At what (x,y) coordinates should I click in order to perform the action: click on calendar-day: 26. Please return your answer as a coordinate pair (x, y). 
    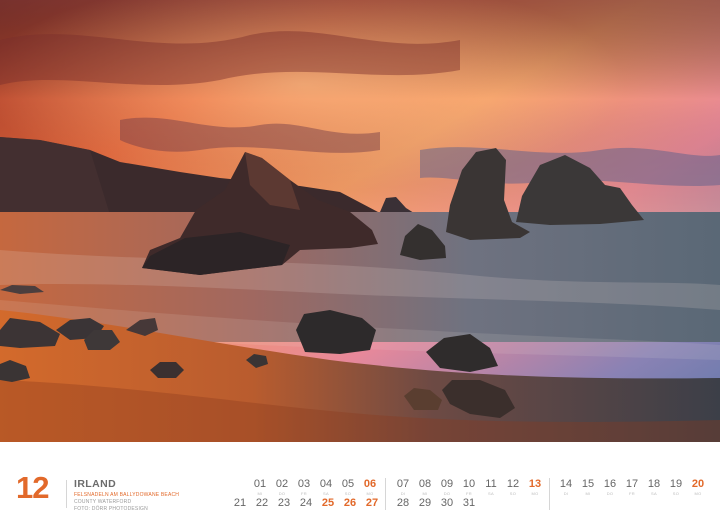
    Looking at the image, I should click on (350, 503).